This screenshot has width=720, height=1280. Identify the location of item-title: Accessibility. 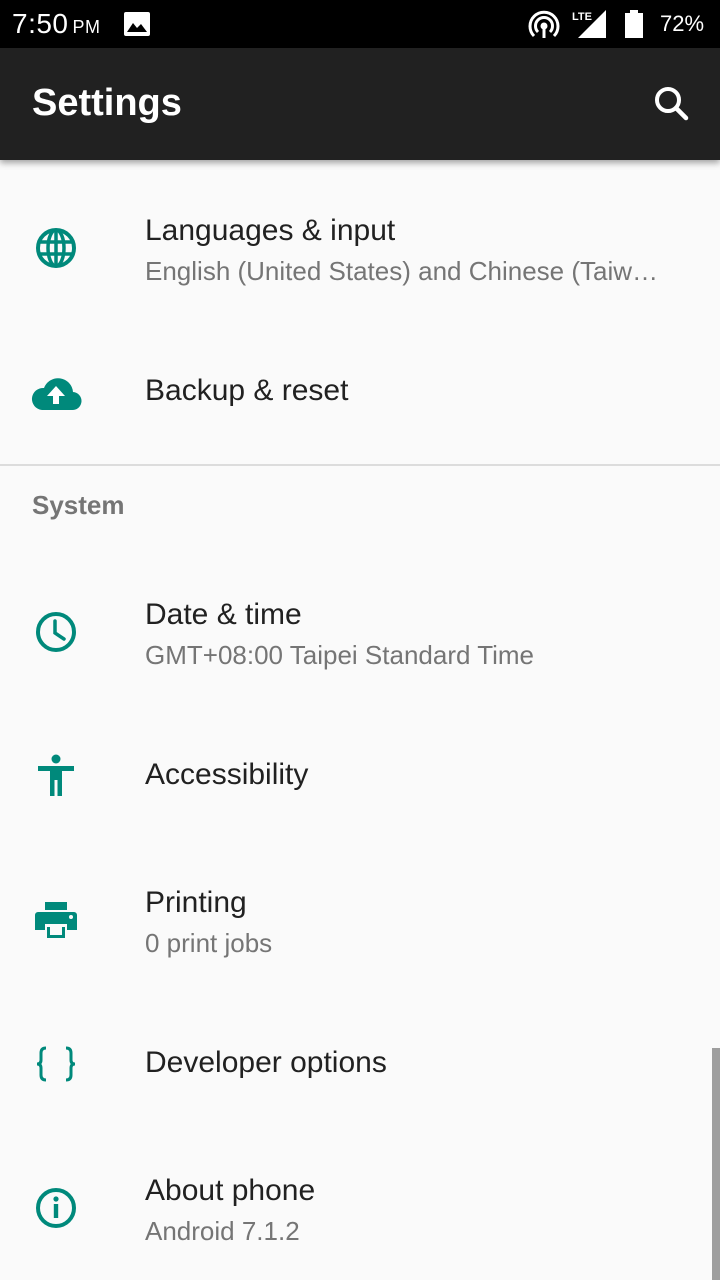
(227, 774).